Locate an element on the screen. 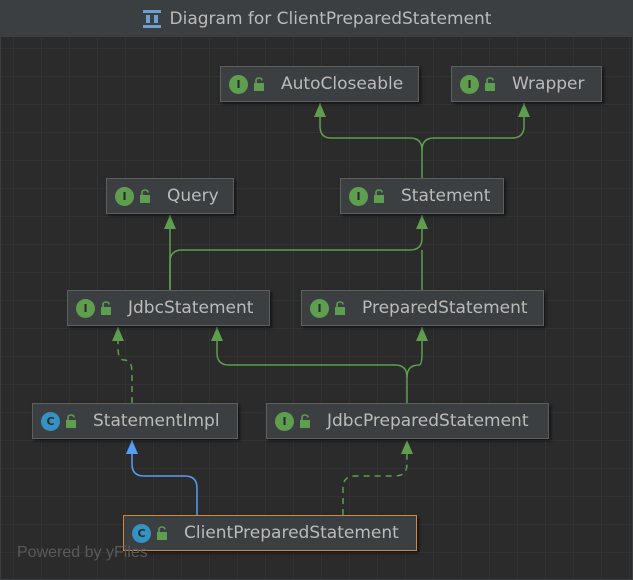 This screenshot has height=580, width=633. node-jdbcpreparedstatement: I JdbcPreparedStatement is located at coordinates (407, 421).